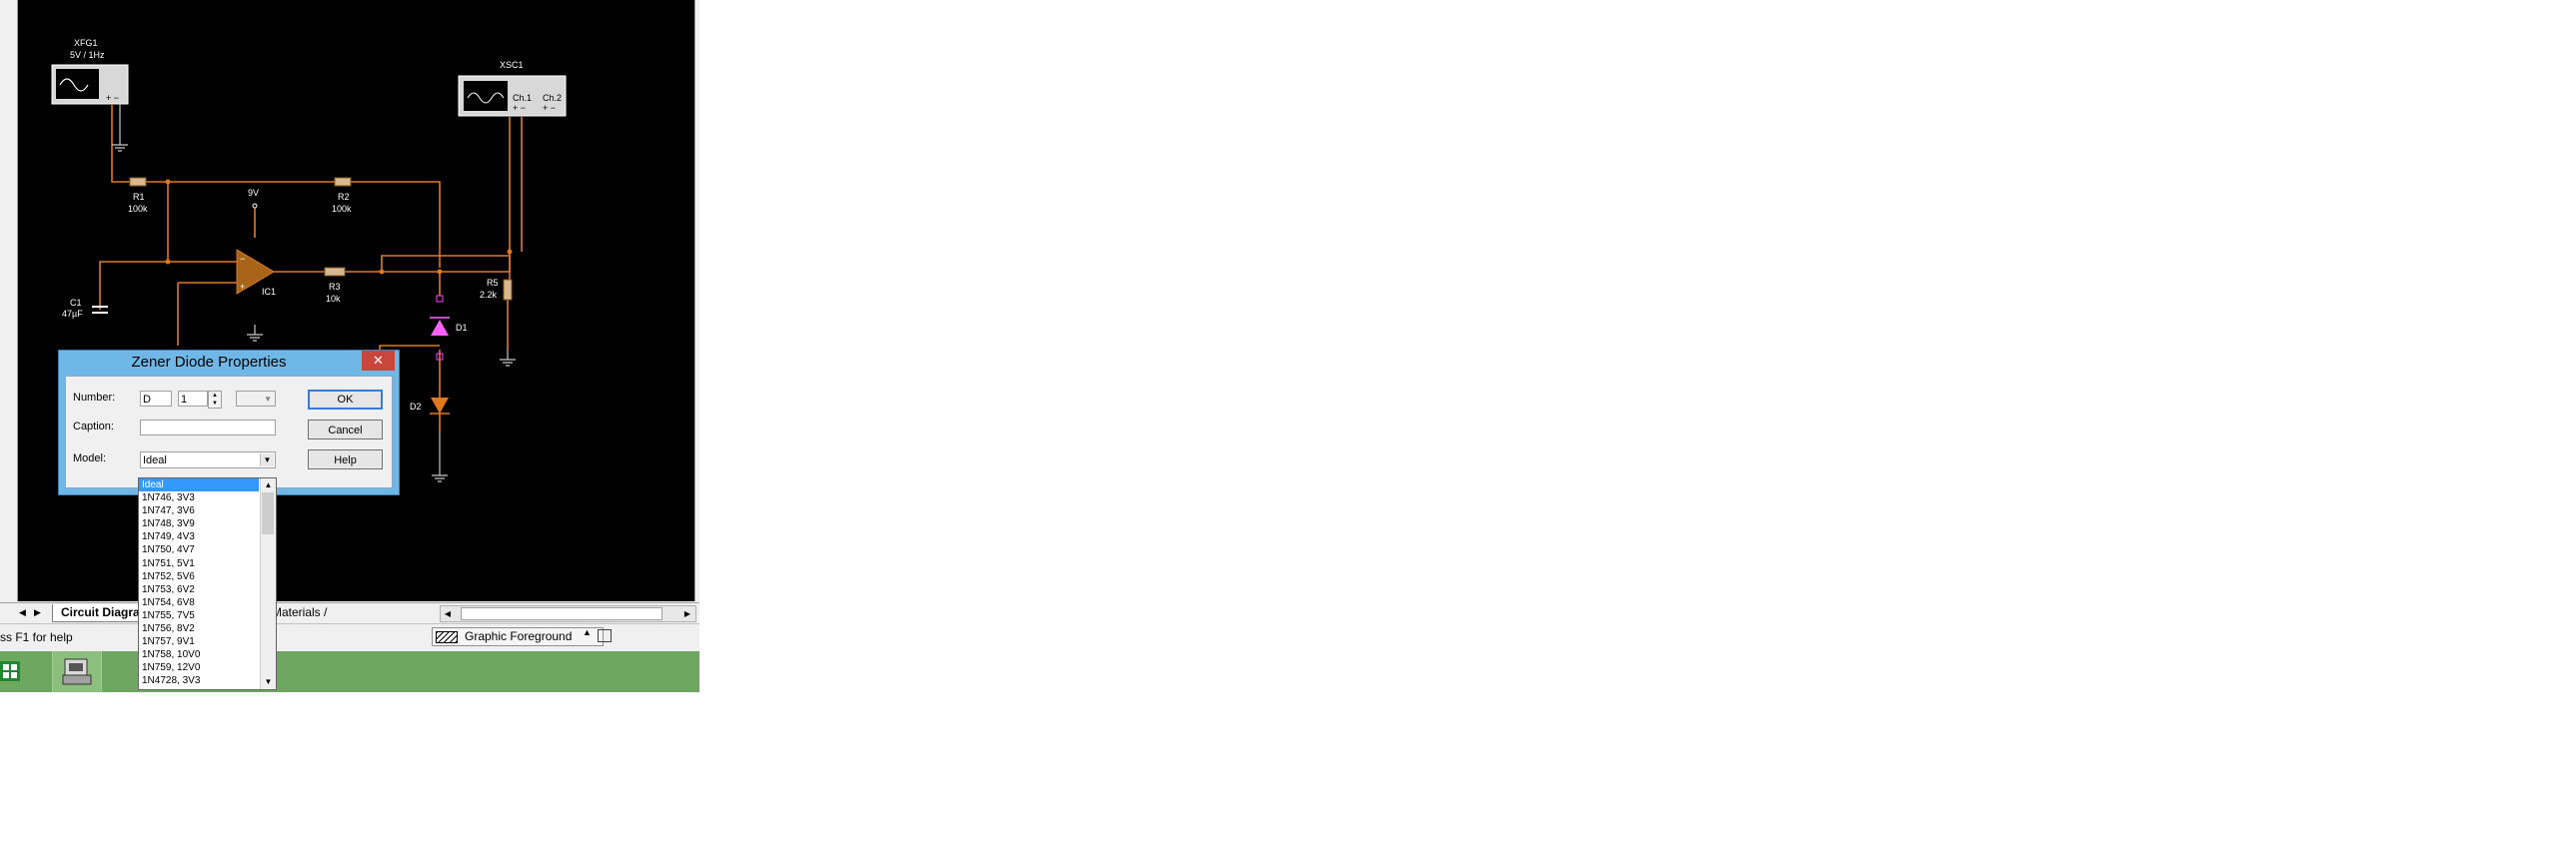 The width and height of the screenshot is (2576, 863). Describe the element at coordinates (378, 361) in the screenshot. I see `close-icon: ✕` at that location.